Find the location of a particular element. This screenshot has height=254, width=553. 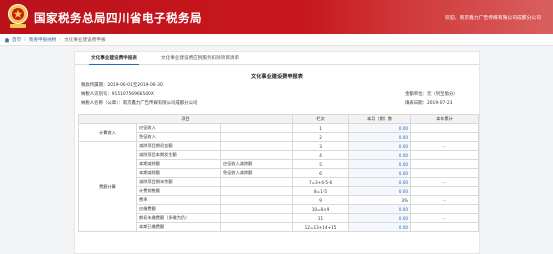

breadcrumb-home: 首页 is located at coordinates (16, 40).